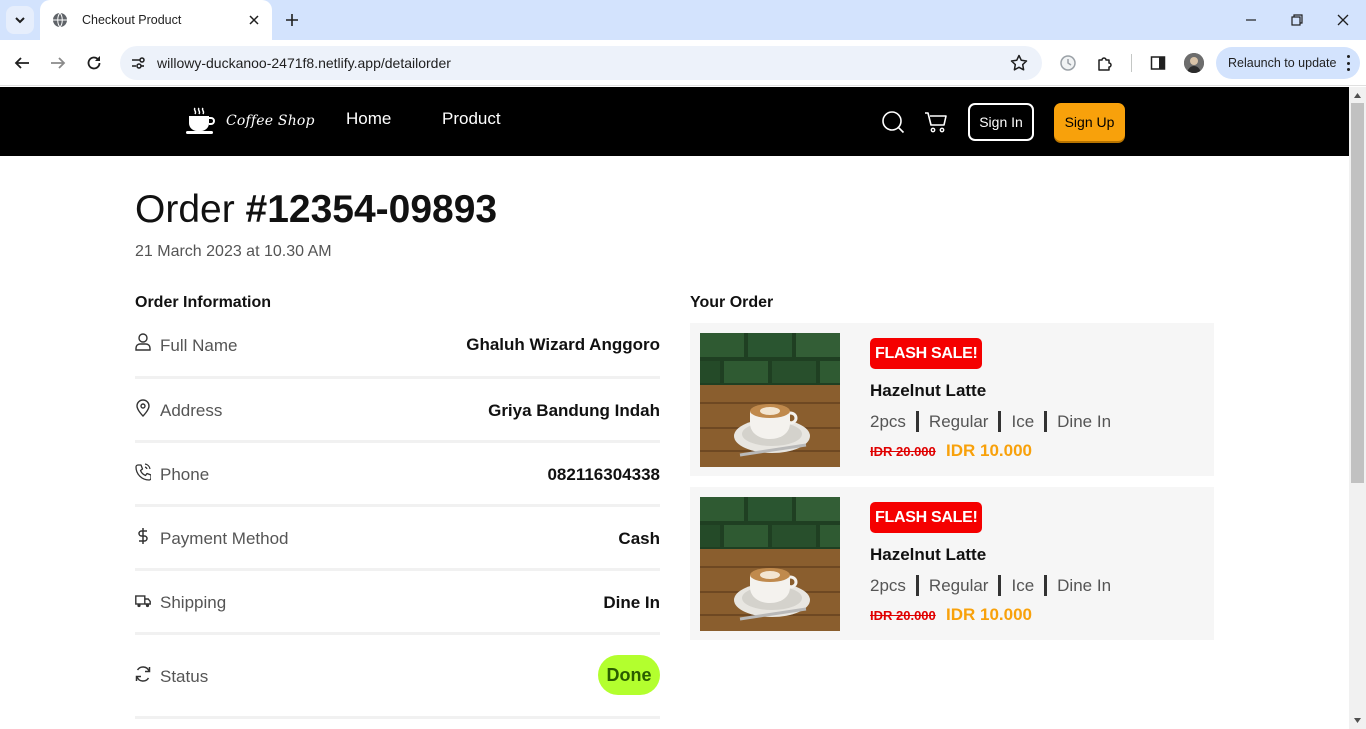 Image resolution: width=1366 pixels, height=729 pixels. I want to click on info-row-payment-method: Payment Method Cash, so click(397, 539).